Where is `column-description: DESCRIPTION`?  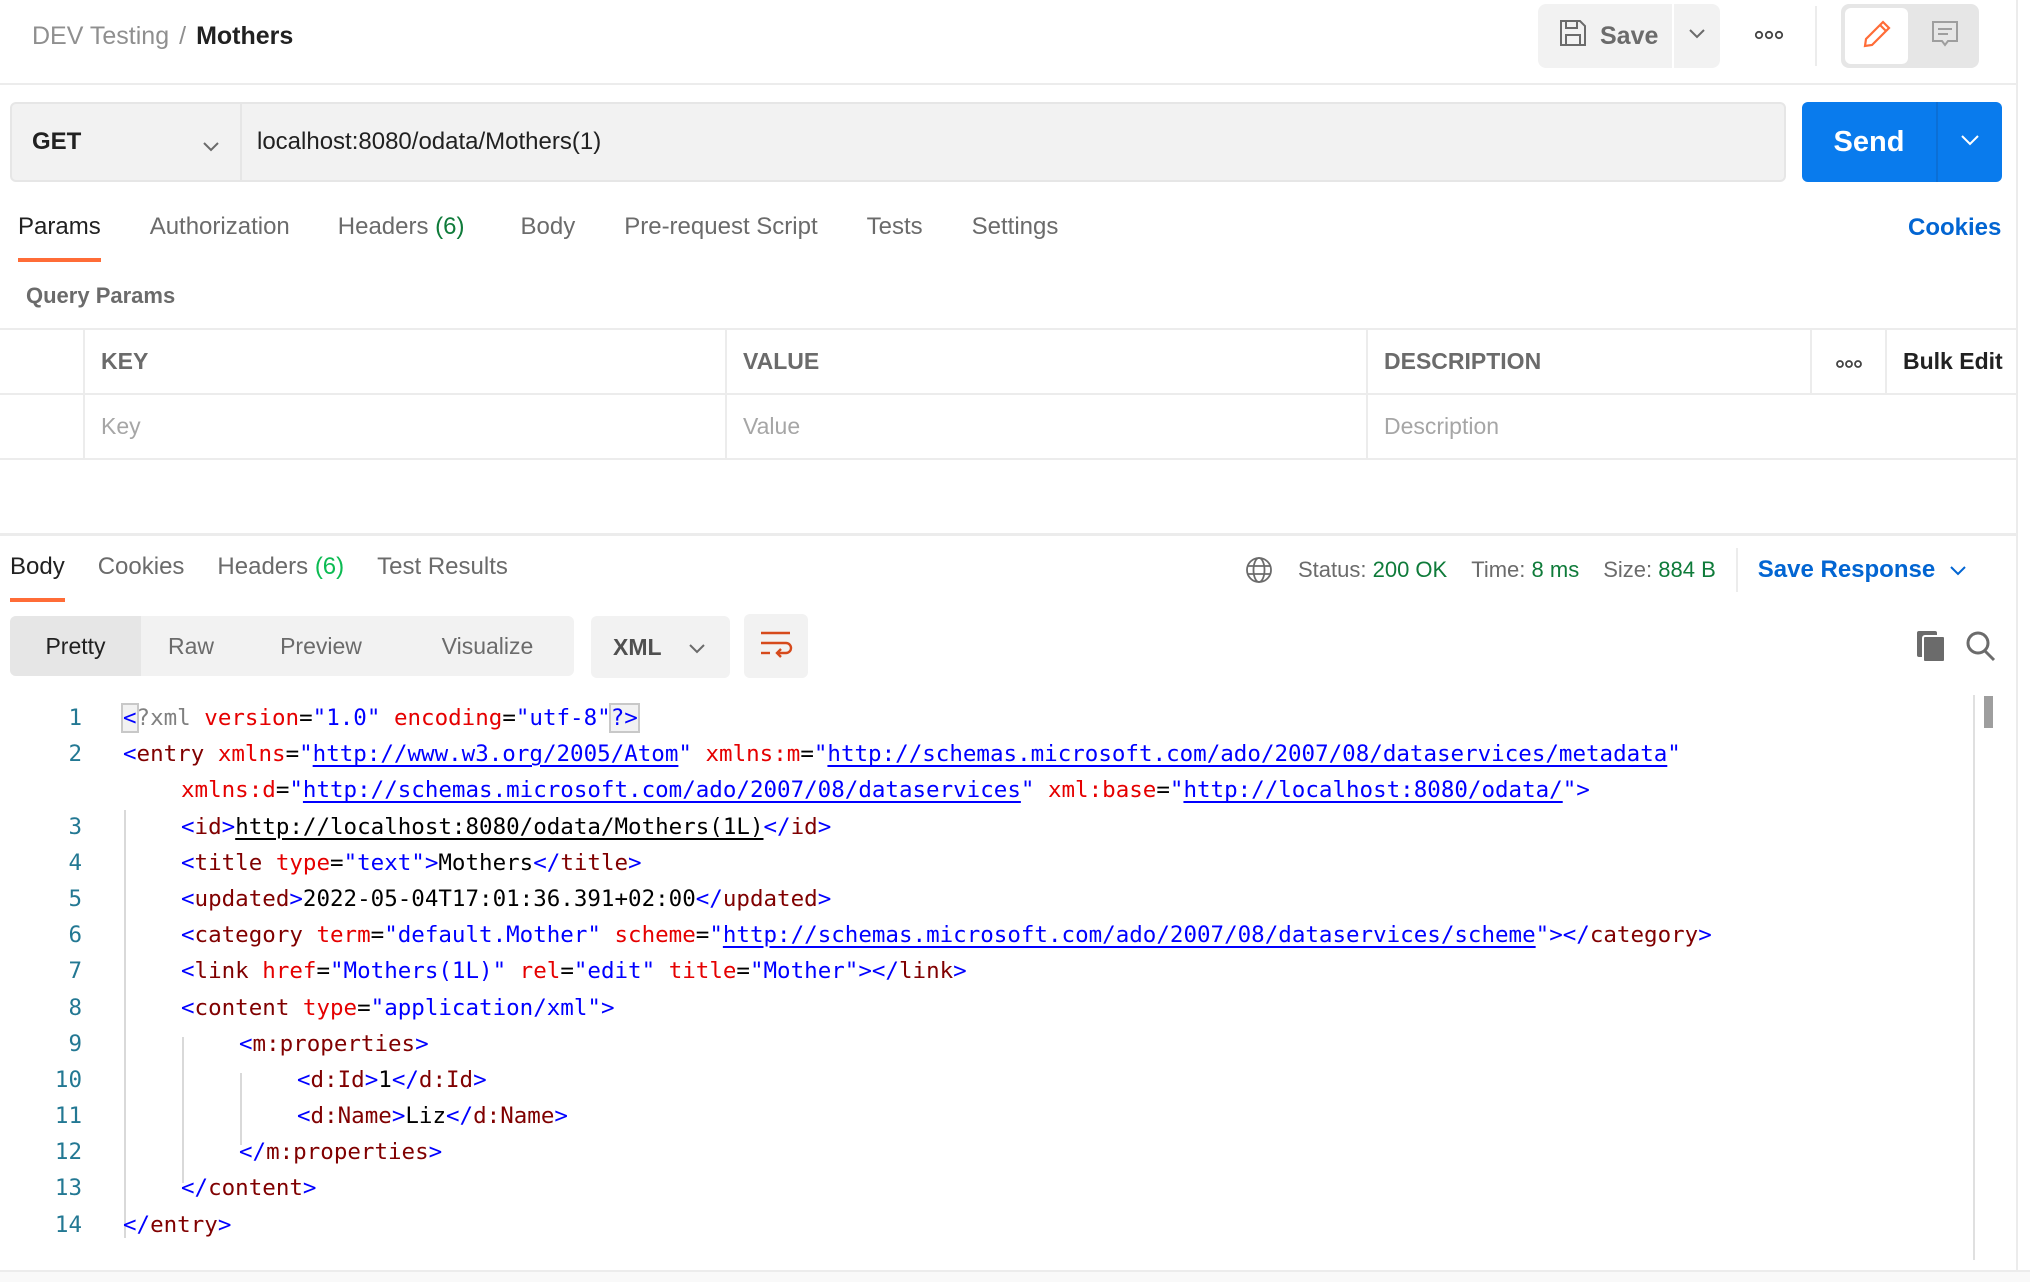 column-description: DESCRIPTION is located at coordinates (1588, 361).